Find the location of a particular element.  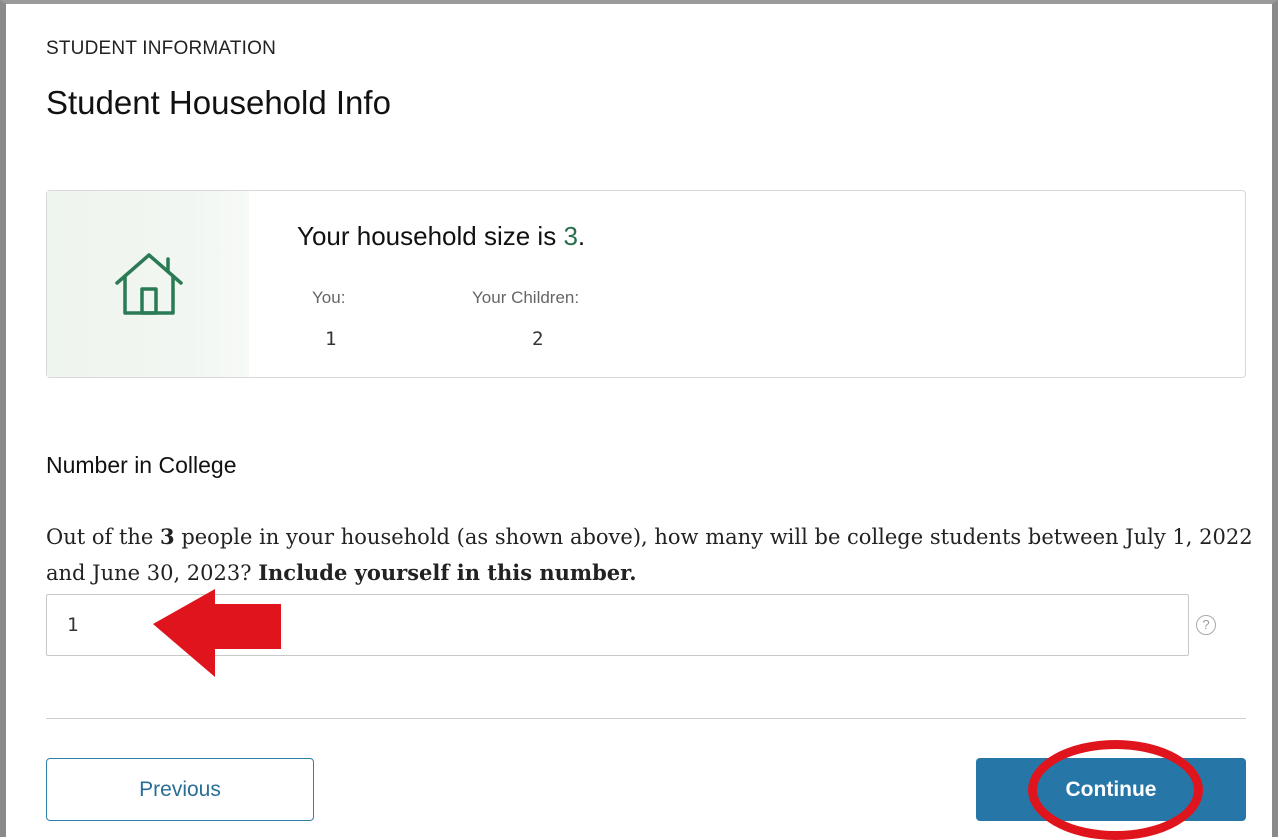

stat-value-you: 1 is located at coordinates (331, 339).